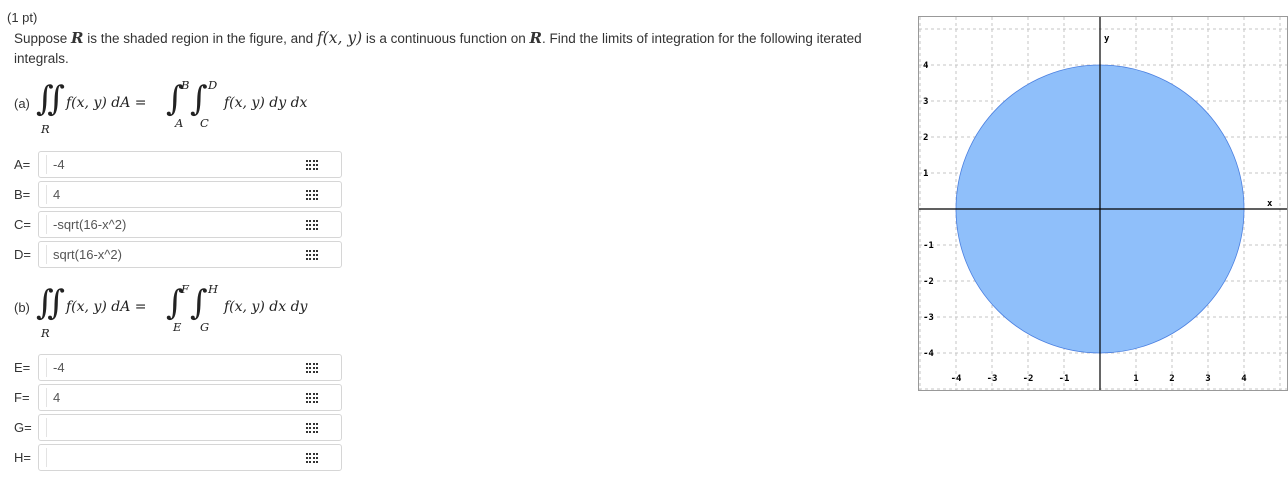  What do you see at coordinates (446, 38) in the screenshot?
I see `prompt-text-3: is a continuous function on` at bounding box center [446, 38].